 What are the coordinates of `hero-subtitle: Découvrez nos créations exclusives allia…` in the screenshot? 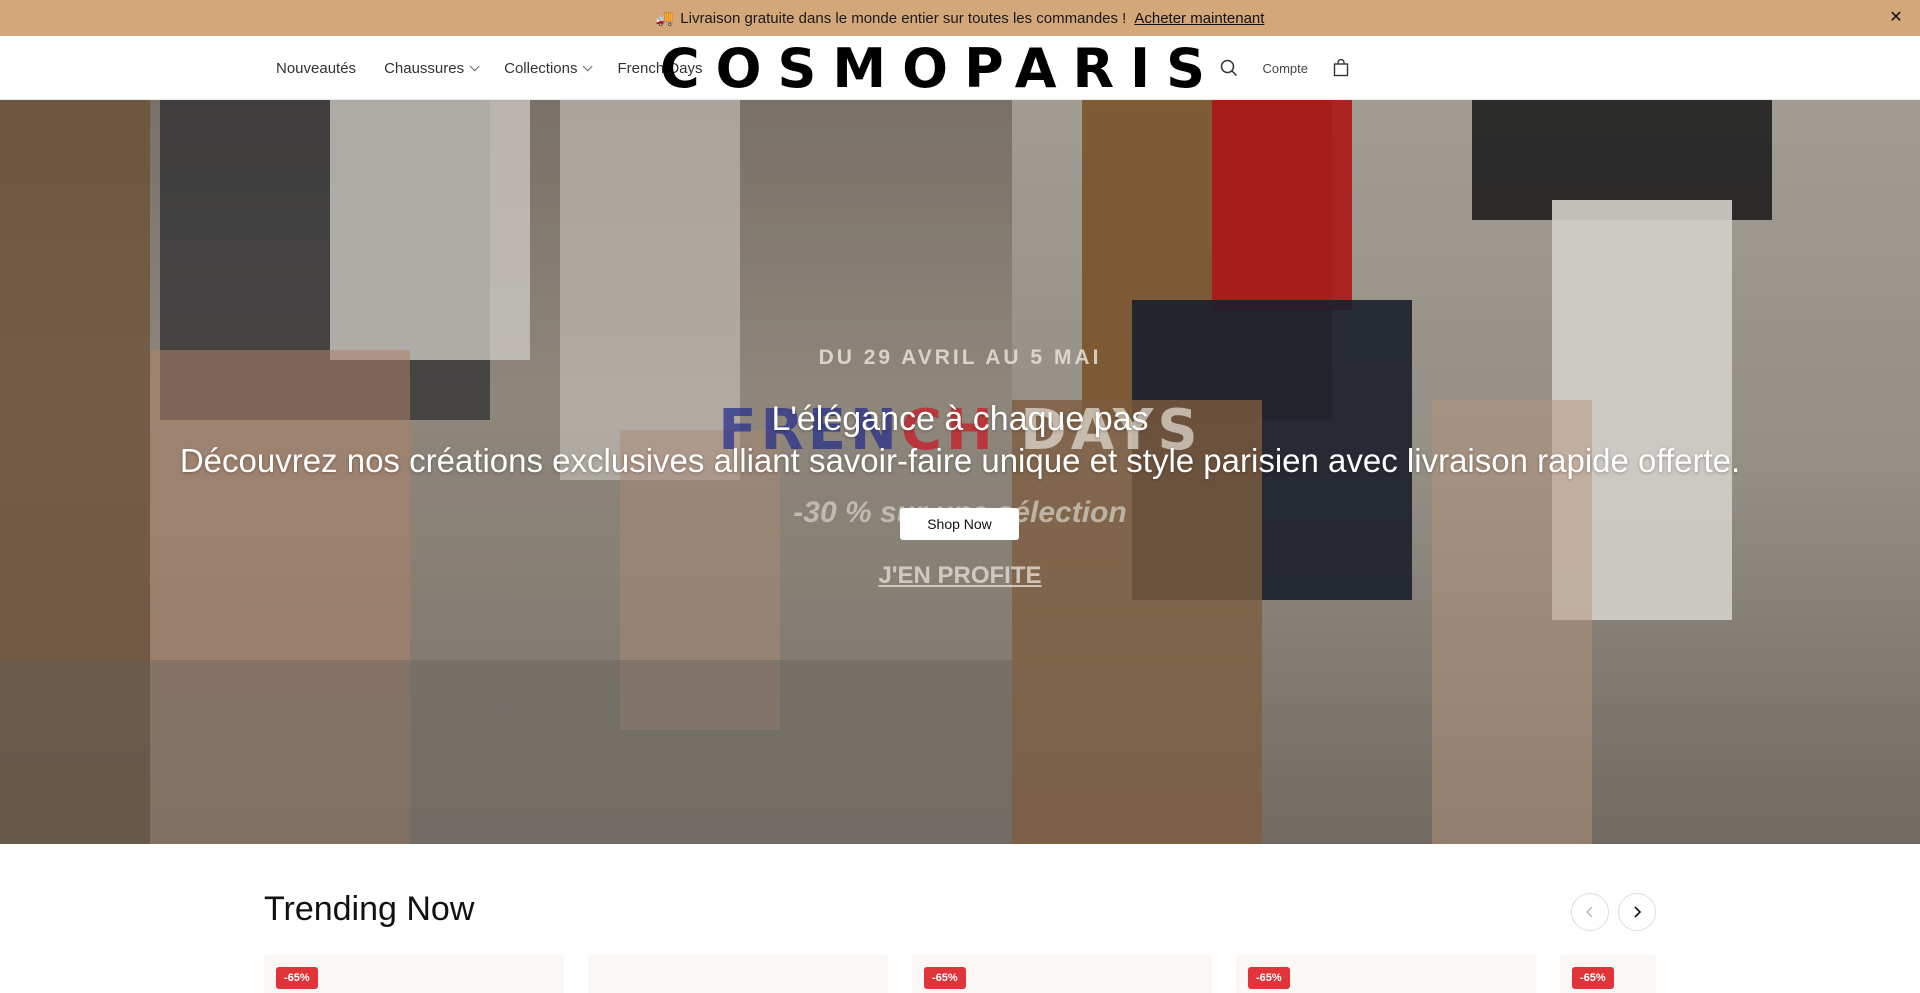 It's located at (960, 460).